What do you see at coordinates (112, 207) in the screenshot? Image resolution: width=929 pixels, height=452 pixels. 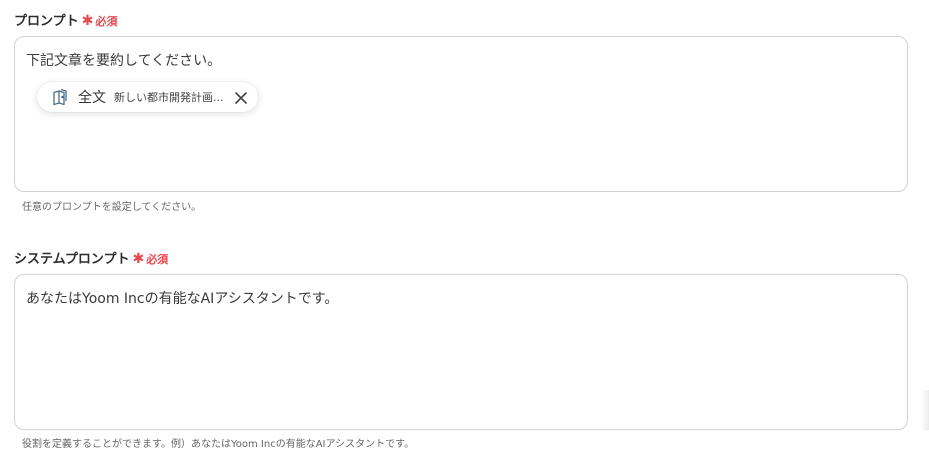 I see `prompt-help-text: 任意のプロンプトを設定してください。` at bounding box center [112, 207].